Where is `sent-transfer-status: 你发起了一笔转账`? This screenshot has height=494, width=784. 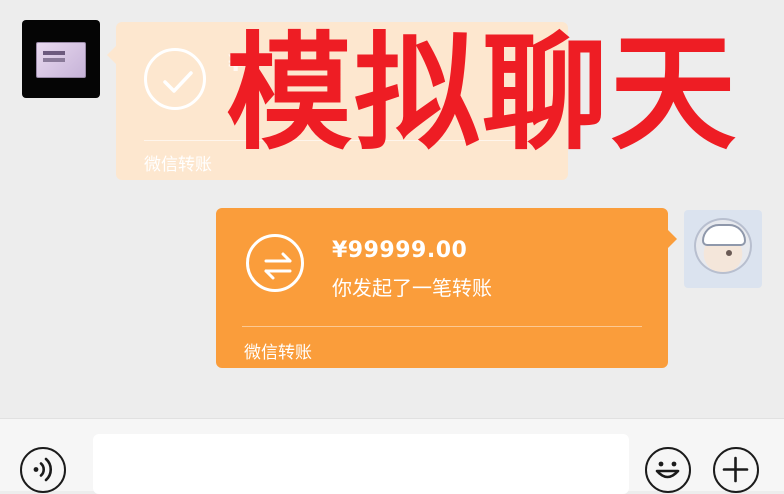
sent-transfer-status: 你发起了一笔转账 is located at coordinates (412, 288).